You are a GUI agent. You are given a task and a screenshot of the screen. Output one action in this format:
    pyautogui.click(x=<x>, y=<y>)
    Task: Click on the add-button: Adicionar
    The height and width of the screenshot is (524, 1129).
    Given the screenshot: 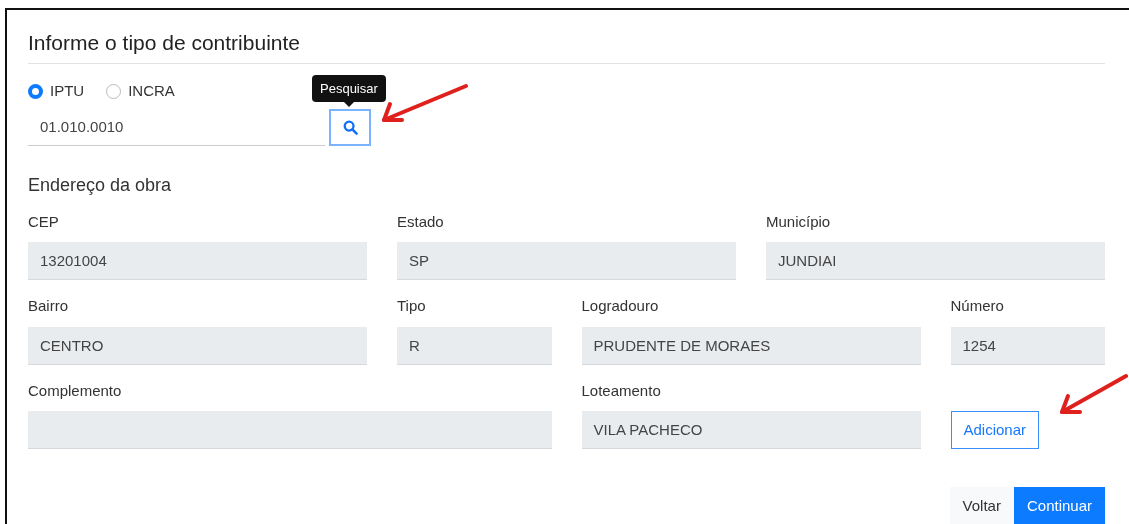 What is the action you would take?
    pyautogui.click(x=995, y=430)
    